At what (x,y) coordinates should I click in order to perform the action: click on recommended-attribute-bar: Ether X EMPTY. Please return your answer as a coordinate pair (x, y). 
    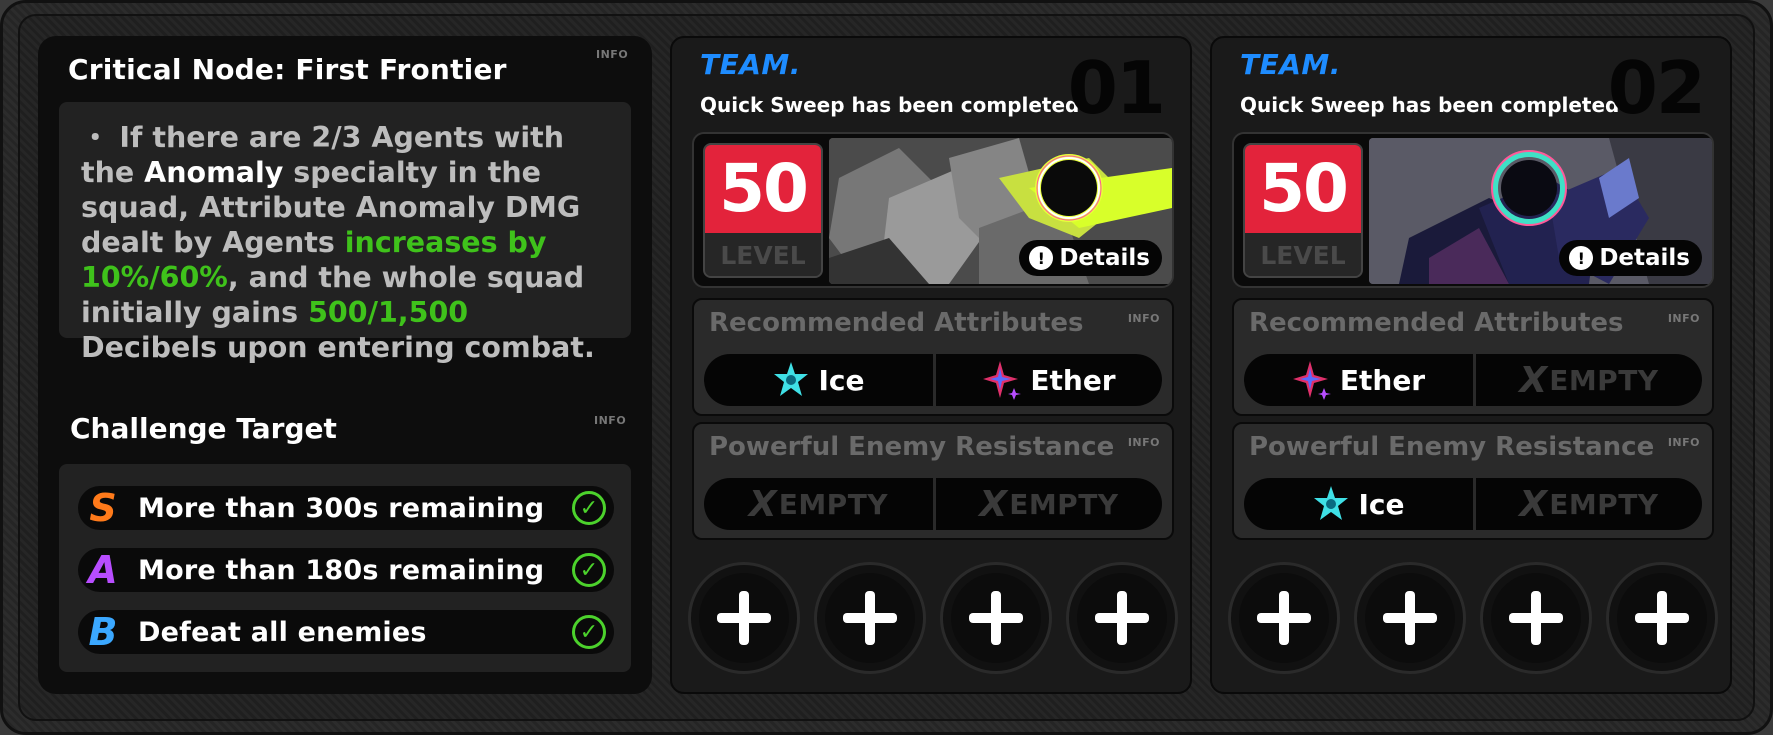
    Looking at the image, I should click on (1473, 380).